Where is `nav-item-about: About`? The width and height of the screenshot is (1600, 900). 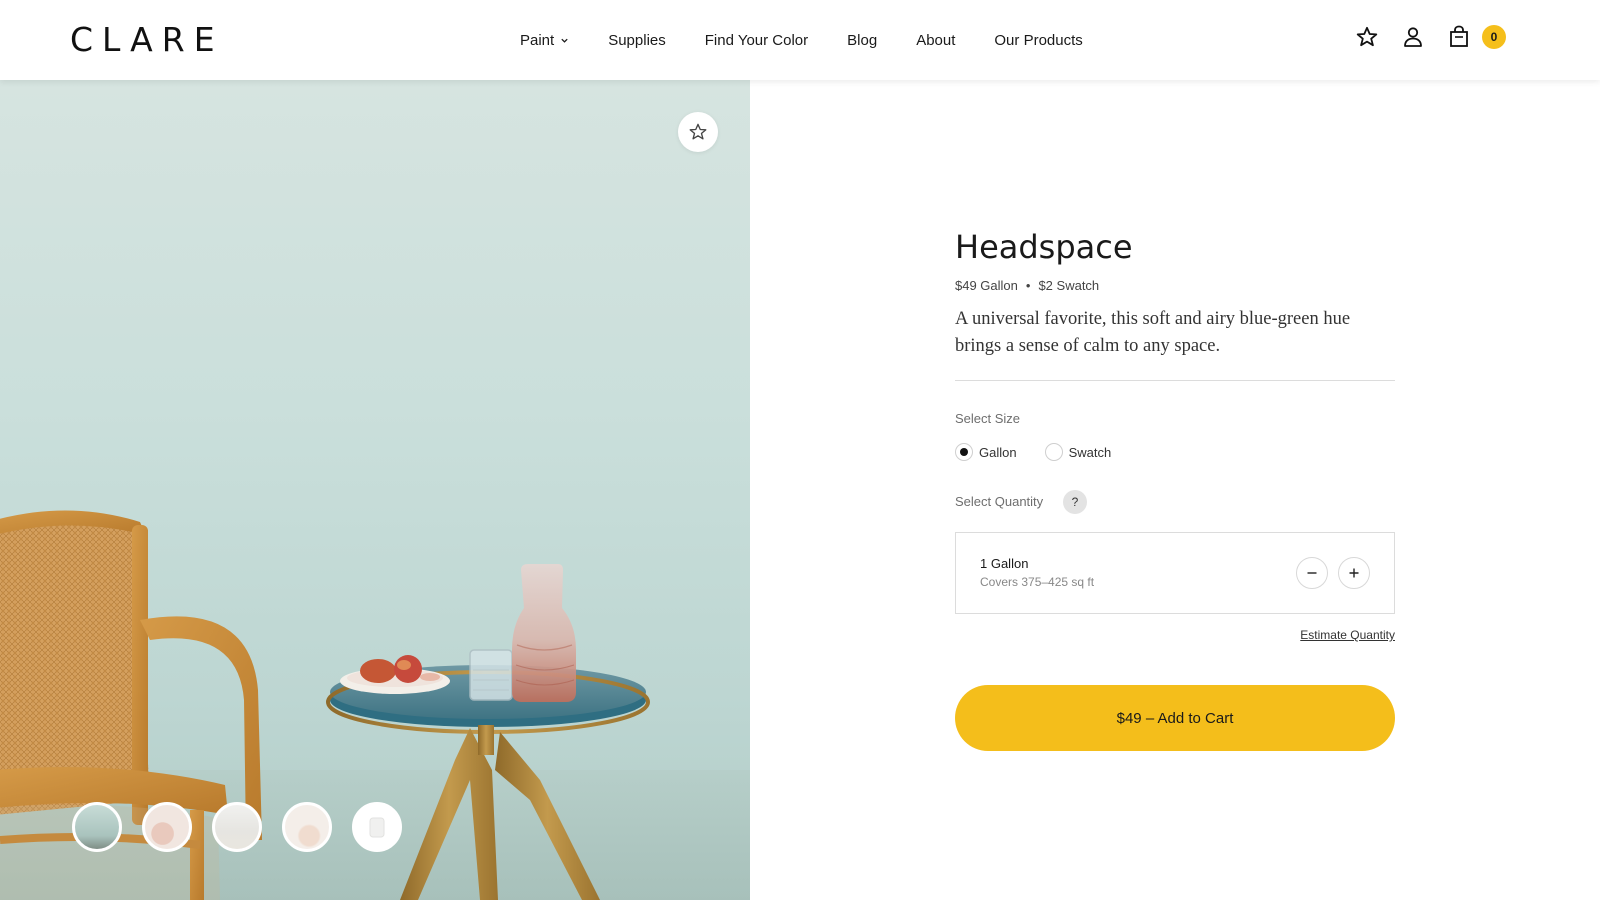 nav-item-about: About is located at coordinates (935, 40).